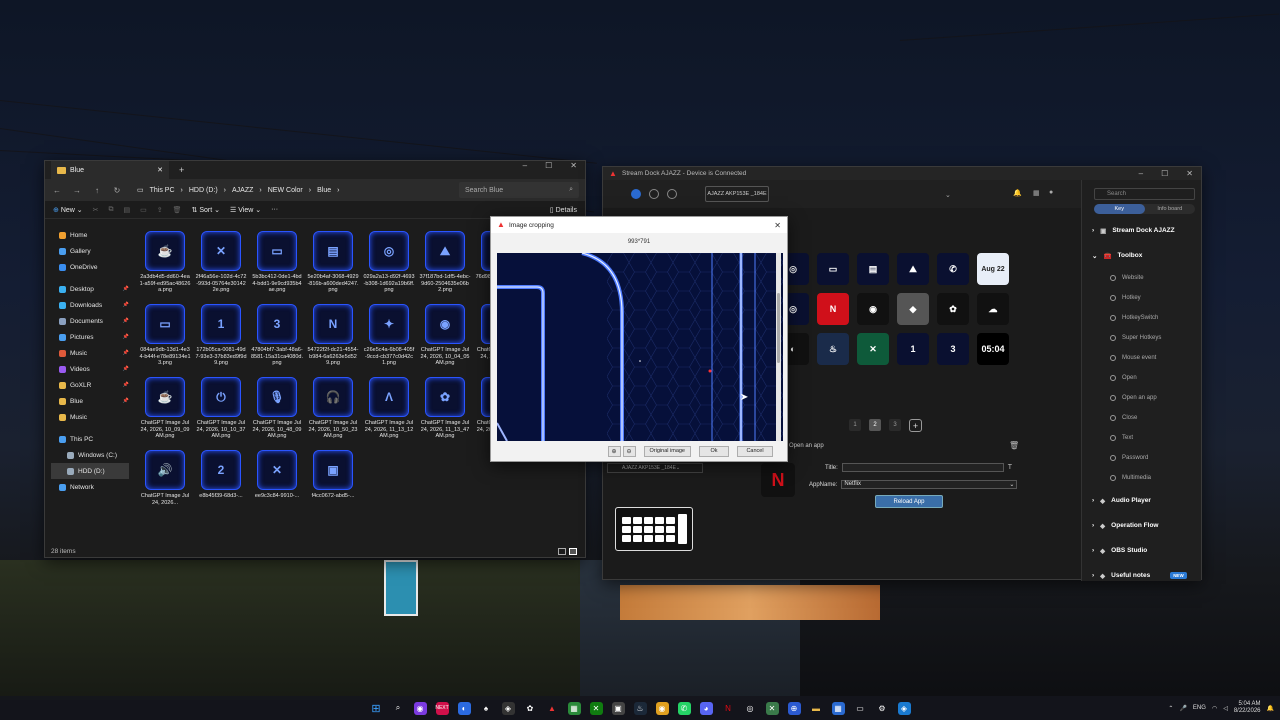 The height and width of the screenshot is (720, 1280). Describe the element at coordinates (640, 708) in the screenshot. I see `steam-icon: ♨` at that location.